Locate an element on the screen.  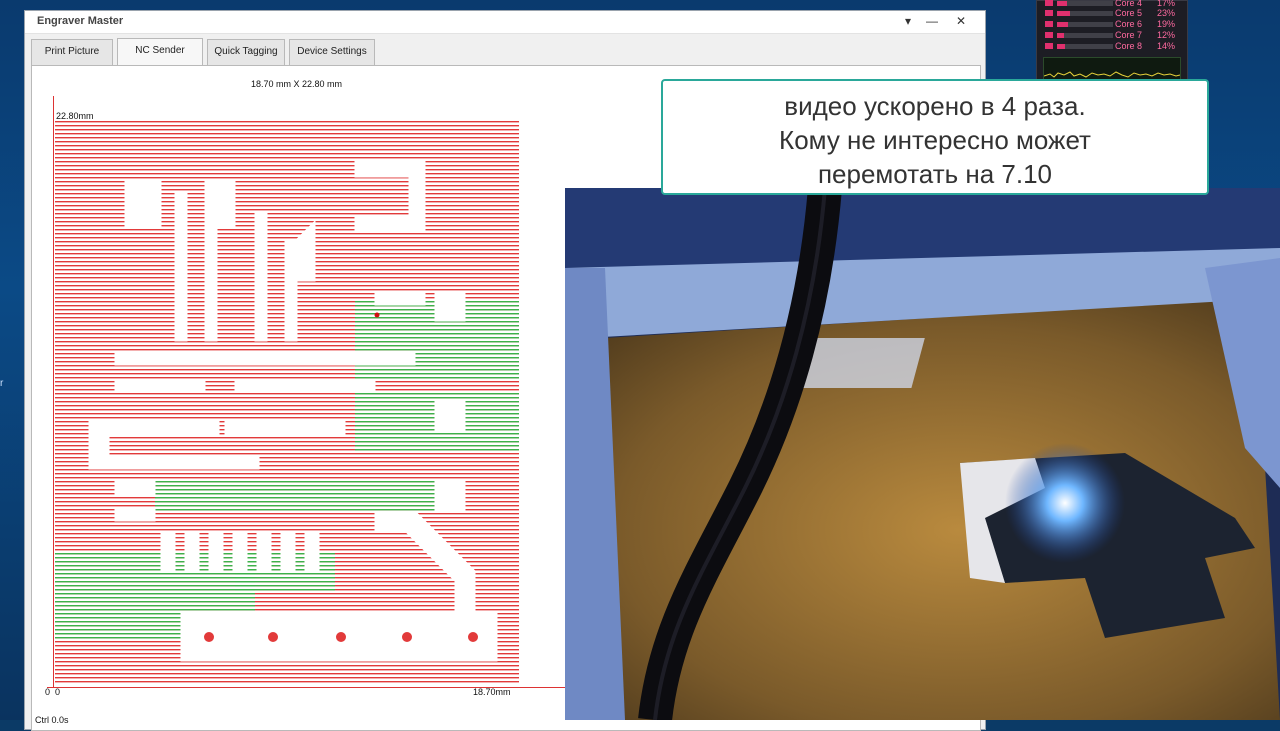
tab-nc-sender: NC Sender is located at coordinates (160, 52).